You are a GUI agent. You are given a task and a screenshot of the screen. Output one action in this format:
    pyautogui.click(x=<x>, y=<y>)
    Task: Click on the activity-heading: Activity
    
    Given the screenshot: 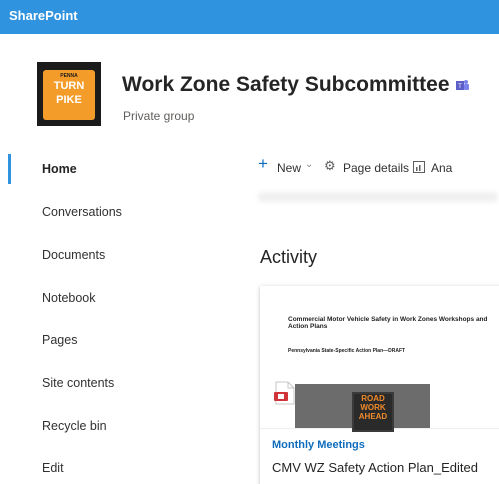 What is the action you would take?
    pyautogui.click(x=289, y=257)
    